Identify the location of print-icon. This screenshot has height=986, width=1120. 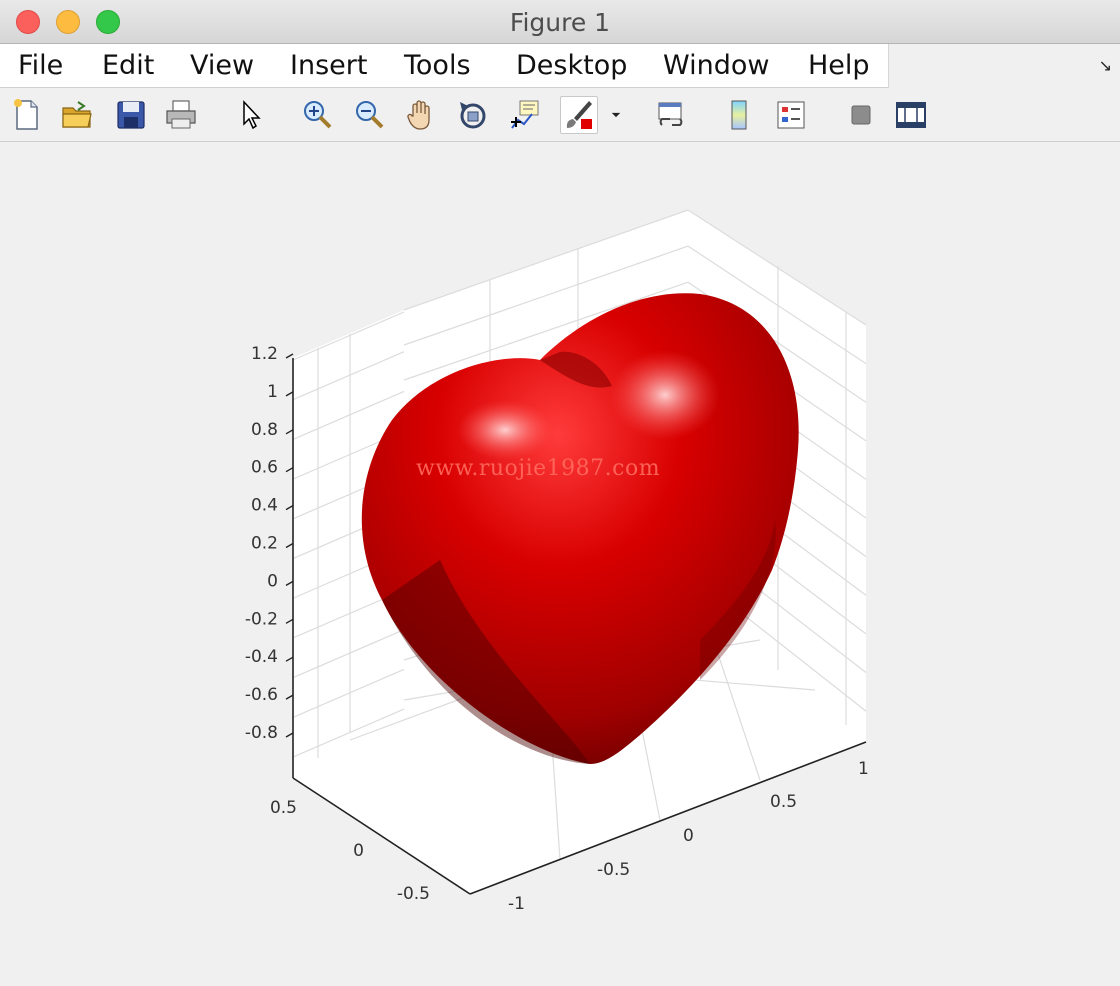
(181, 115).